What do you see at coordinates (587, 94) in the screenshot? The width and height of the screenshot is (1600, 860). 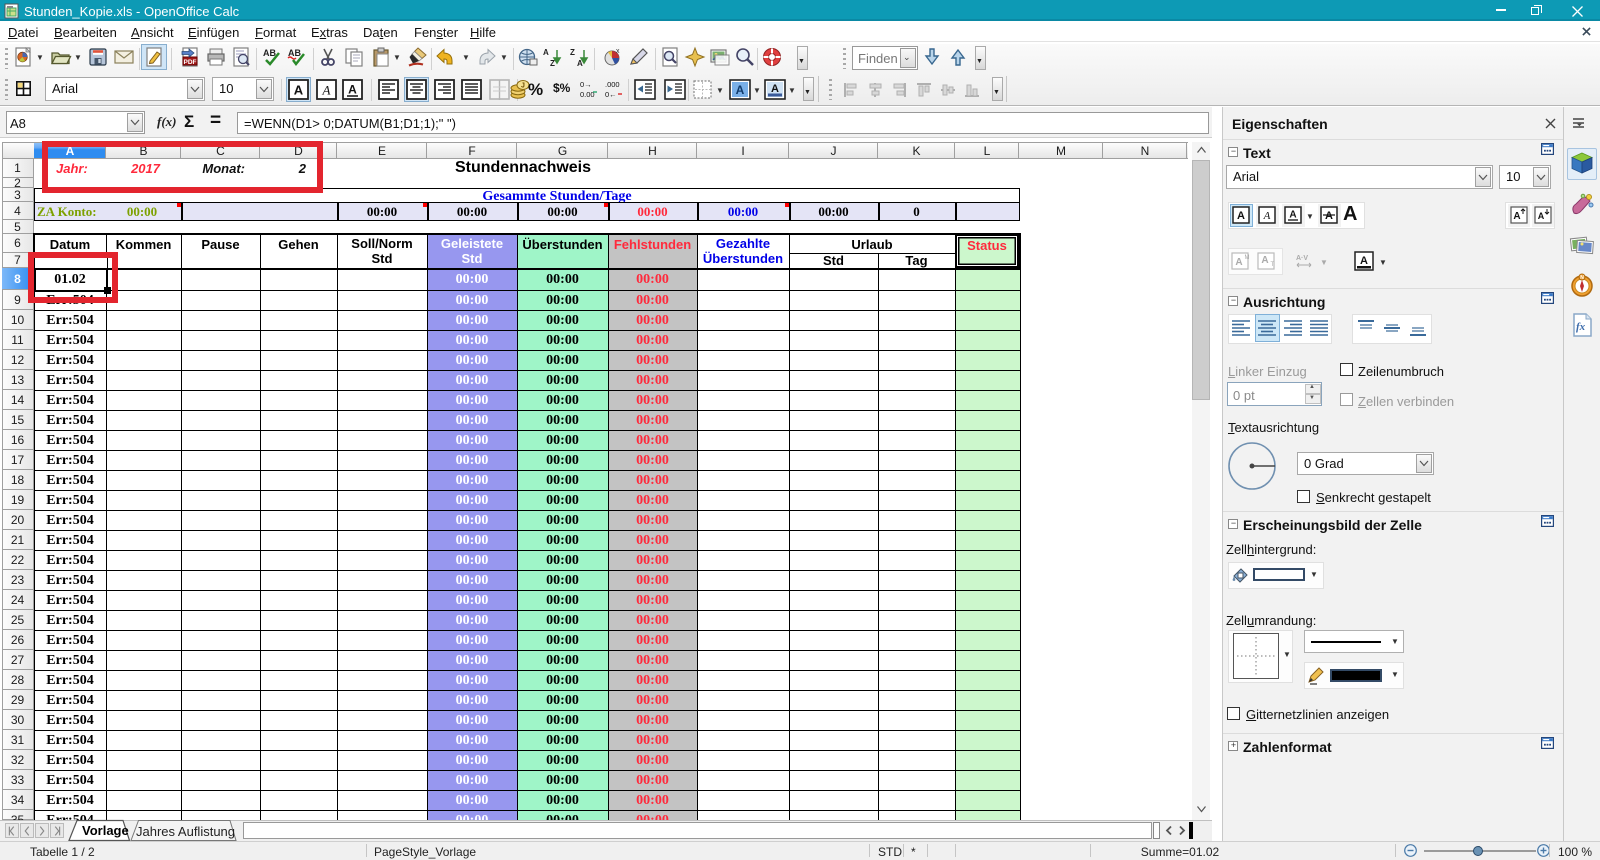 I see `svg-text: 0.00` at bounding box center [587, 94].